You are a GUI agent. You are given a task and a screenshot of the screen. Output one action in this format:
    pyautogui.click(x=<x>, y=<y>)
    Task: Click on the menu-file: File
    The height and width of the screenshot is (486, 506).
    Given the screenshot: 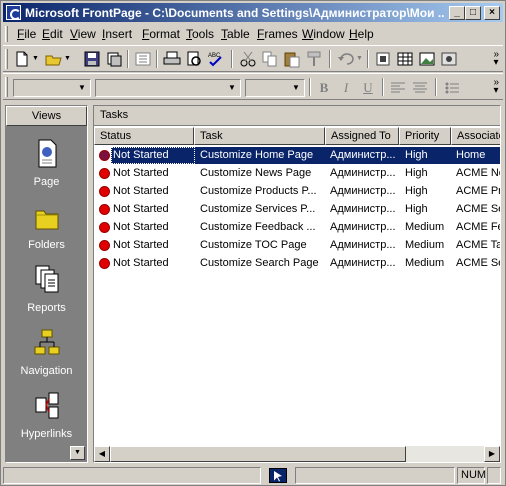 What is the action you would take?
    pyautogui.click(x=26, y=34)
    